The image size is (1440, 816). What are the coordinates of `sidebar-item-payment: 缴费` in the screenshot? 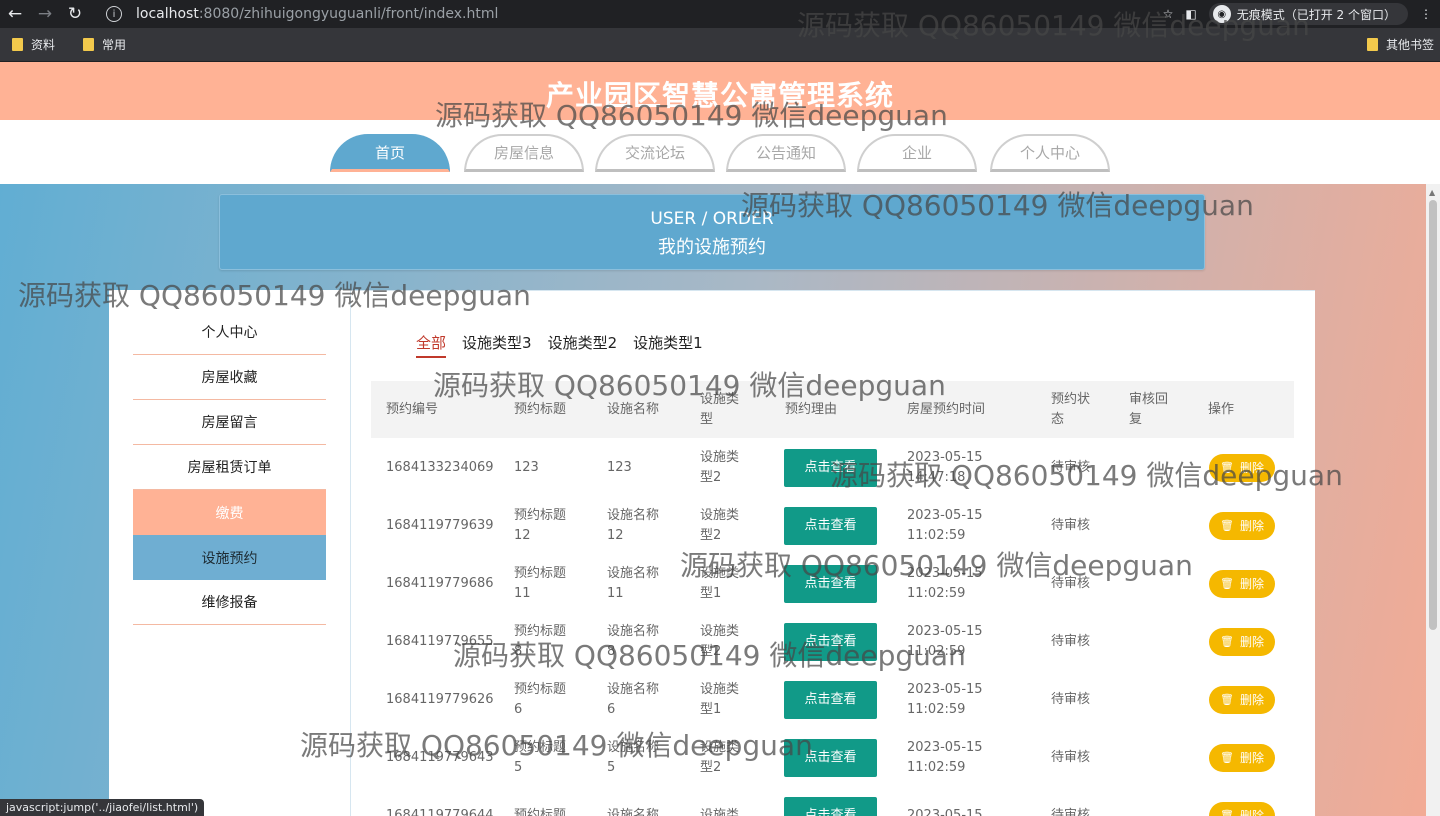 It's located at (229, 512).